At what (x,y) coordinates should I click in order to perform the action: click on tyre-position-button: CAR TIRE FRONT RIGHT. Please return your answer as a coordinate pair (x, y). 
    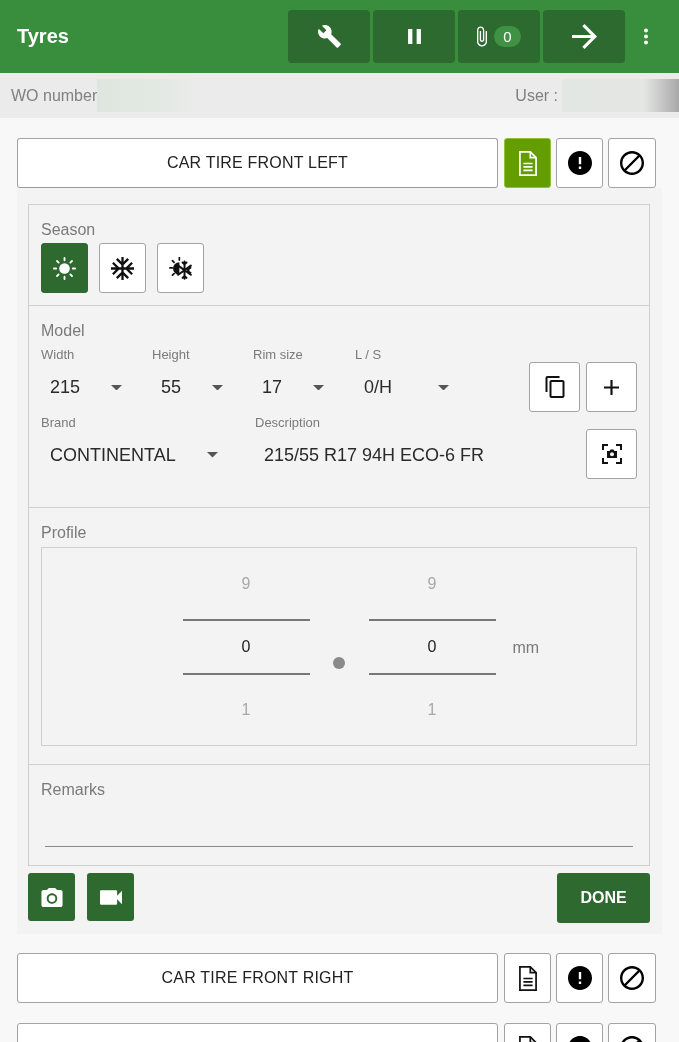
    Looking at the image, I should click on (257, 978).